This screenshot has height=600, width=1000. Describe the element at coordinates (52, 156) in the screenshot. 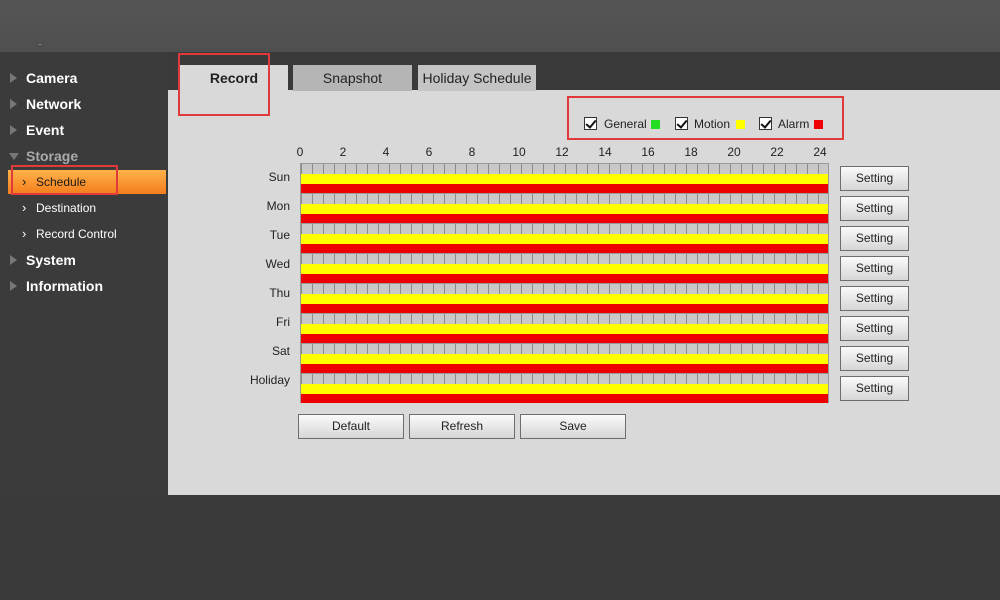

I see `sidebar-item-label: Storage` at that location.